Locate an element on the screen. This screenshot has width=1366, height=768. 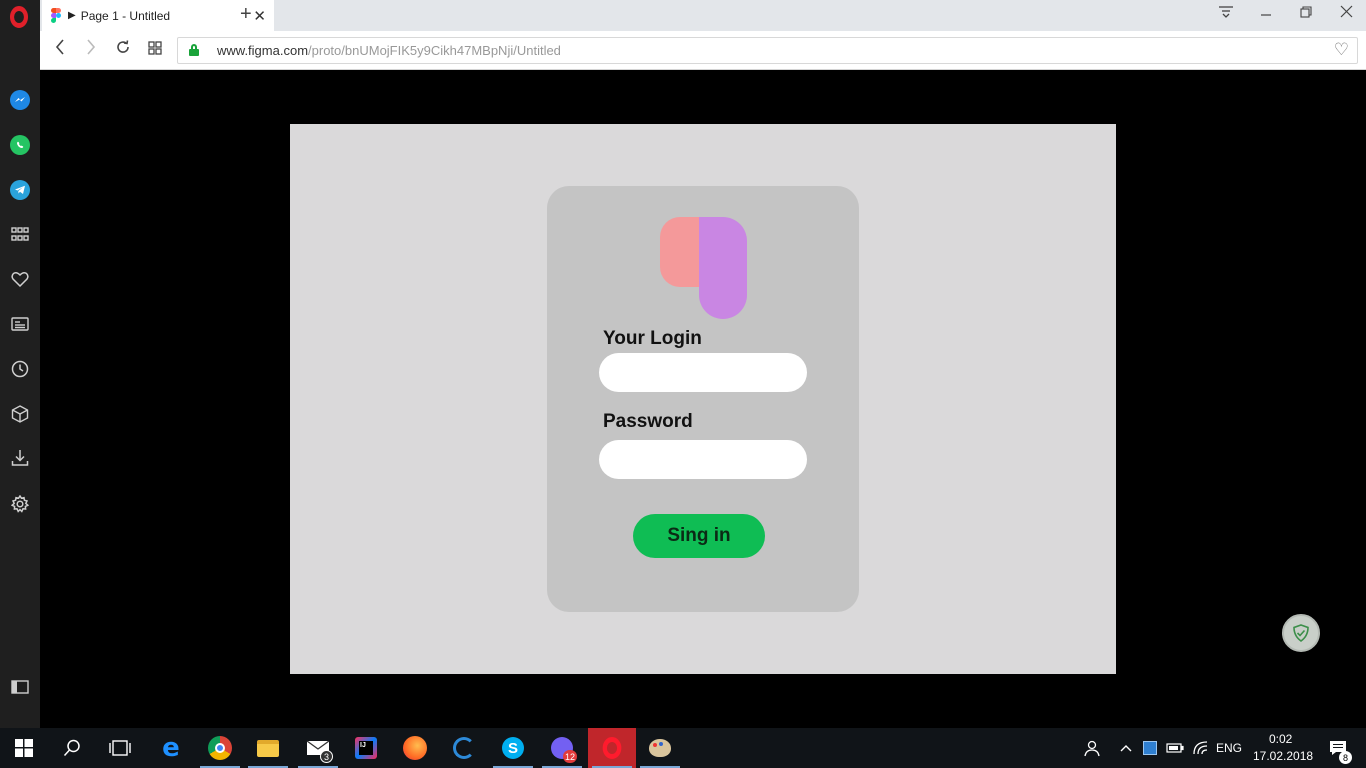
restore-button is located at coordinates (1306, 13).